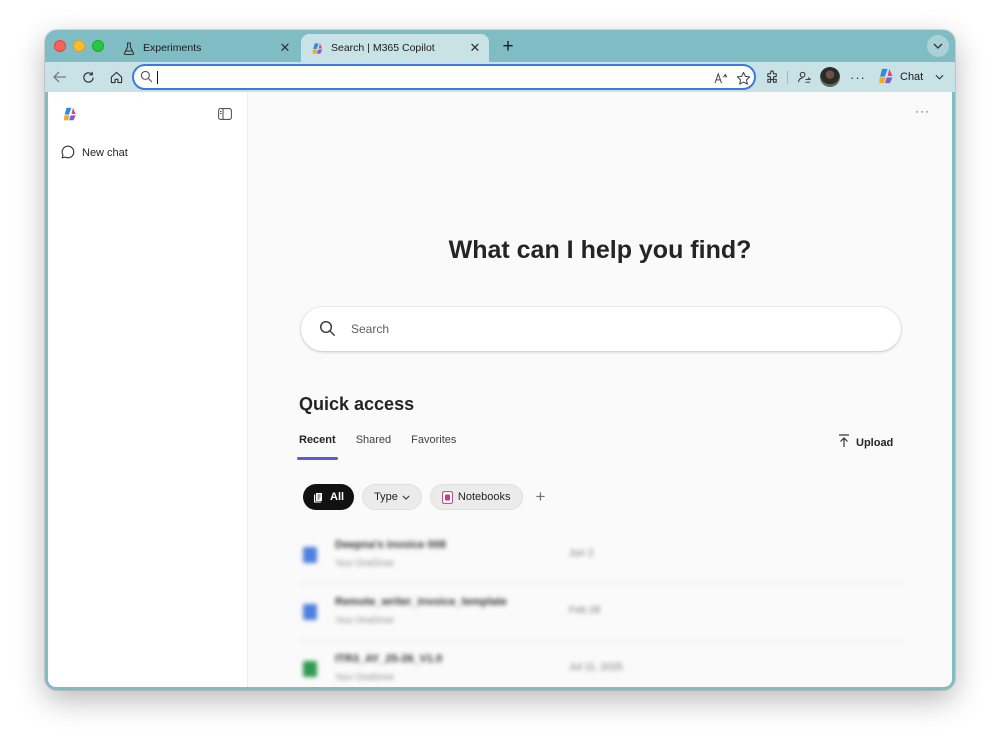  I want to click on file-name: Remote_writer_invoice_template, so click(421, 602).